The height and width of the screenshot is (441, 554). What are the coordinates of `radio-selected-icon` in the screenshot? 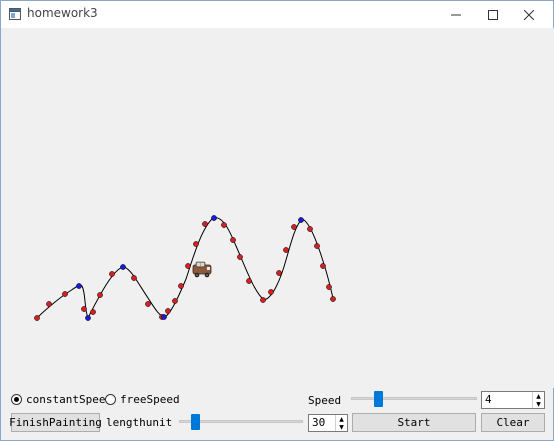 It's located at (16, 399).